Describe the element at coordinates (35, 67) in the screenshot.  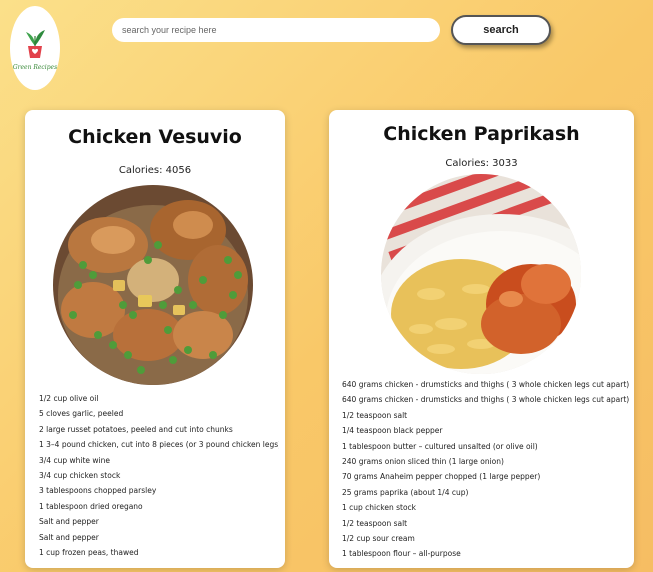
I see `logo-text: Green Recipes` at that location.